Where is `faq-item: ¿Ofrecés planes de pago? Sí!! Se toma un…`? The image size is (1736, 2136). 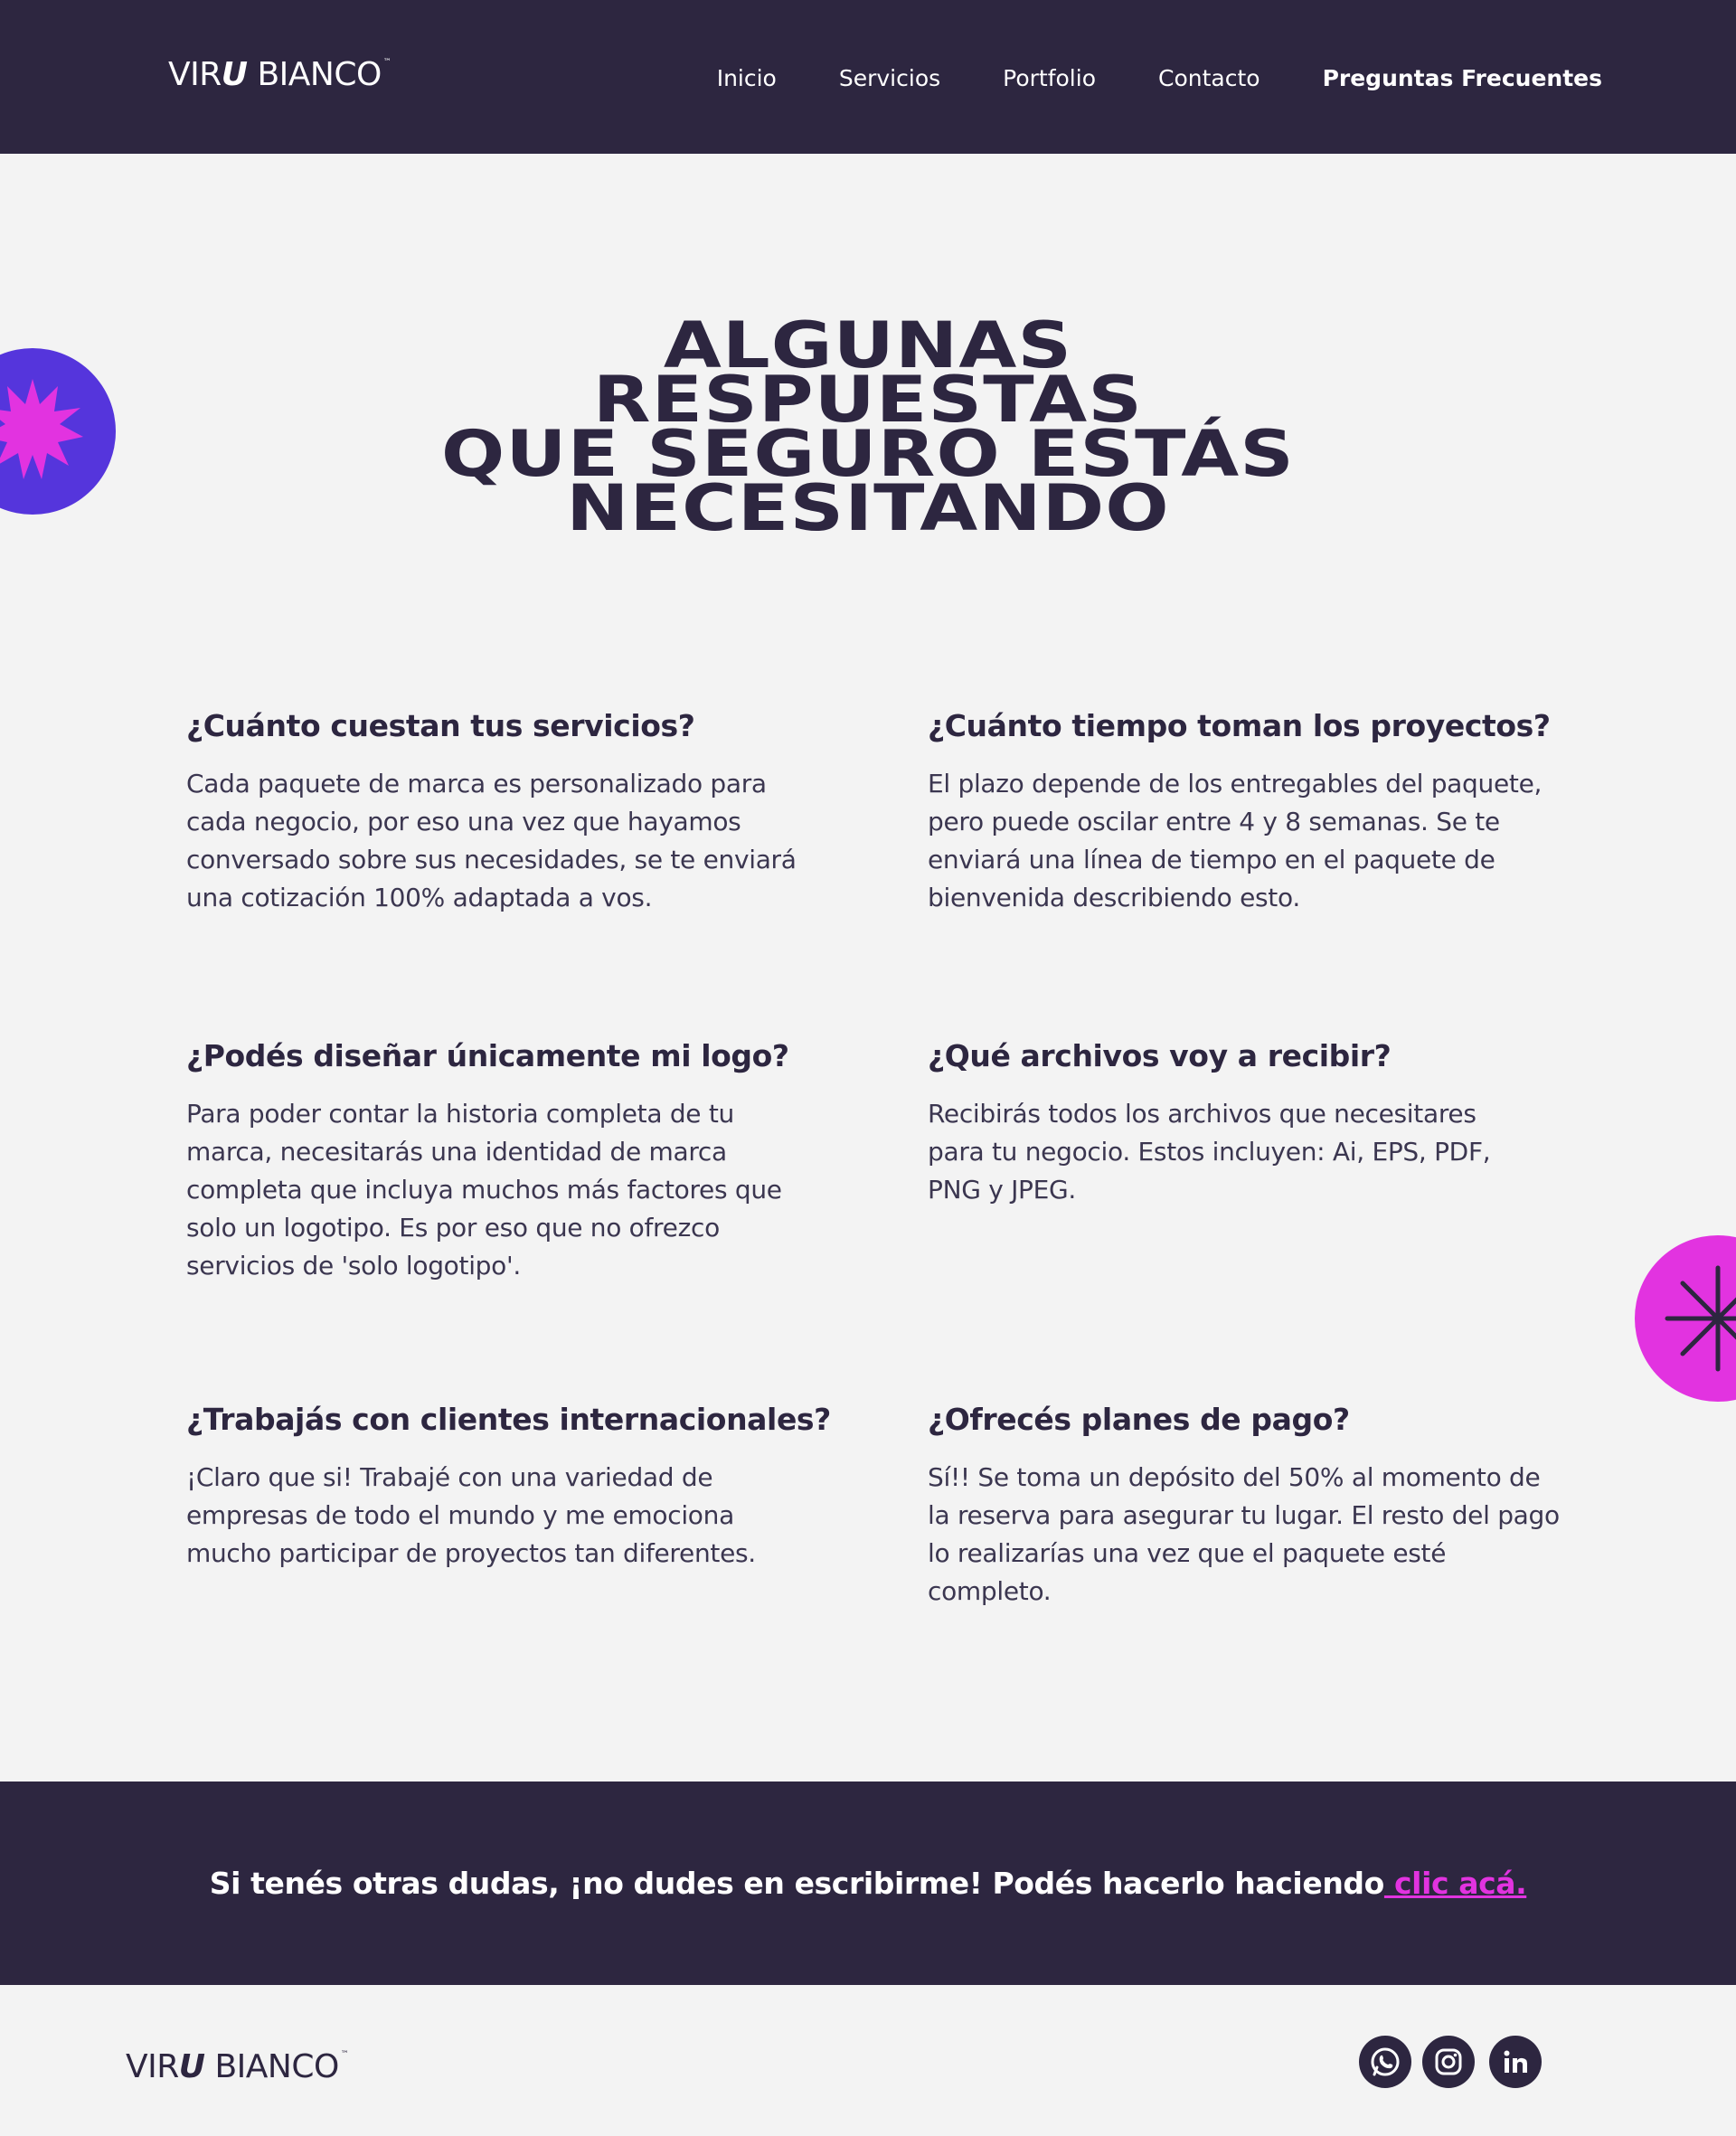 faq-item: ¿Ofrecés planes de pago? Sí!! Se toma un… is located at coordinates (1245, 1506).